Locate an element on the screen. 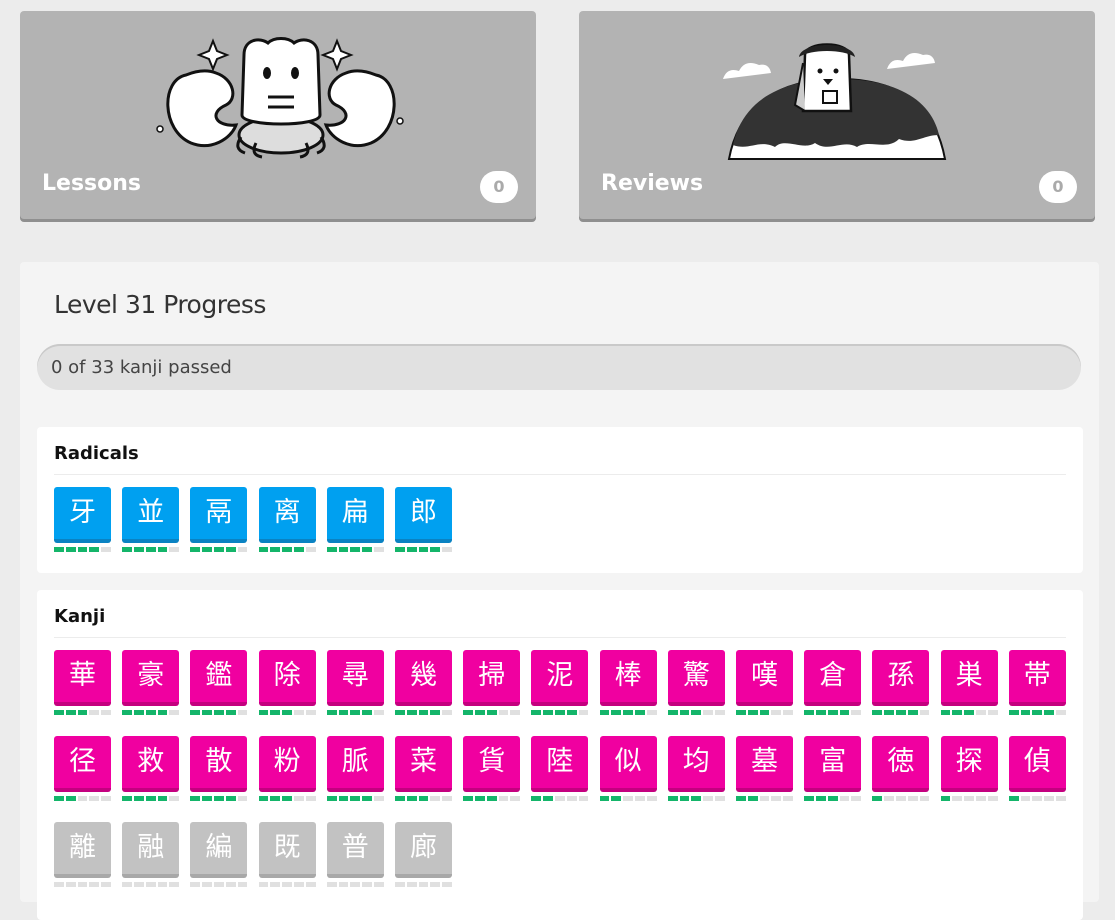 Image resolution: width=1115 pixels, height=920 pixels. kanji-tile: 散 is located at coordinates (219, 764).